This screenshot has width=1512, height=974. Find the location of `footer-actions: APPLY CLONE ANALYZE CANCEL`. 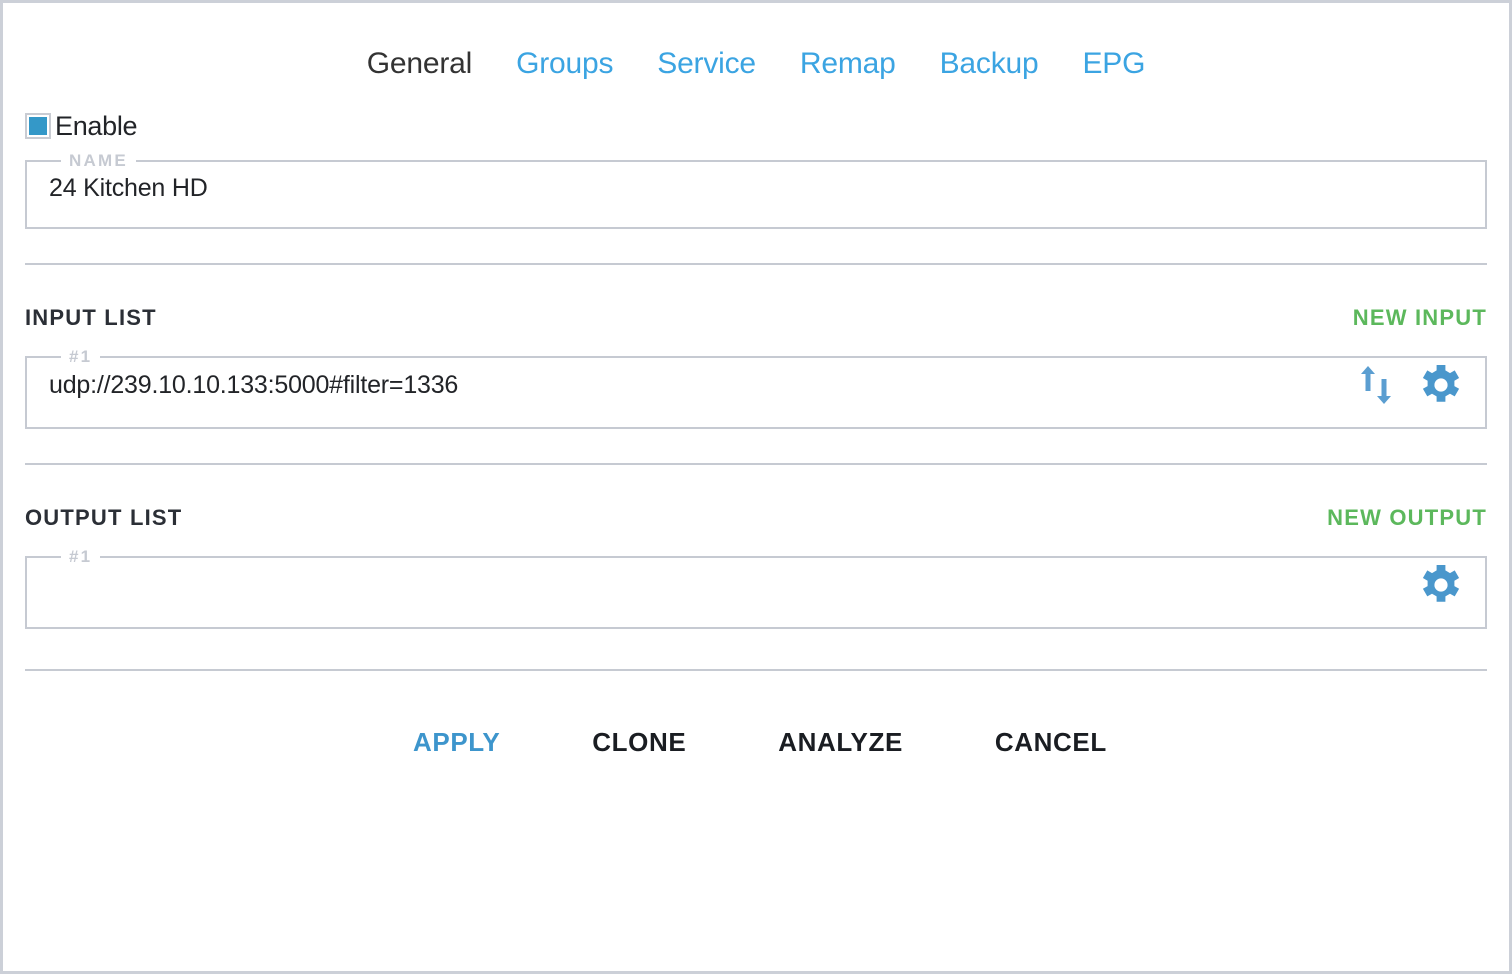

footer-actions: APPLY CLONE ANALYZE CANCEL is located at coordinates (756, 714).